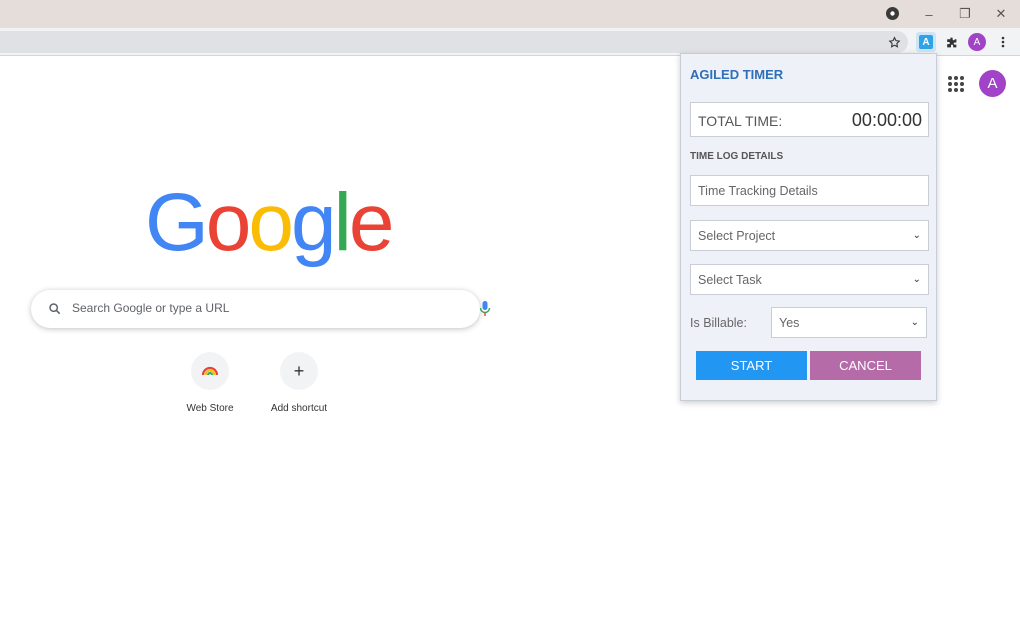 The image size is (1020, 638). What do you see at coordinates (314, 222) in the screenshot?
I see `logo-letter: g` at bounding box center [314, 222].